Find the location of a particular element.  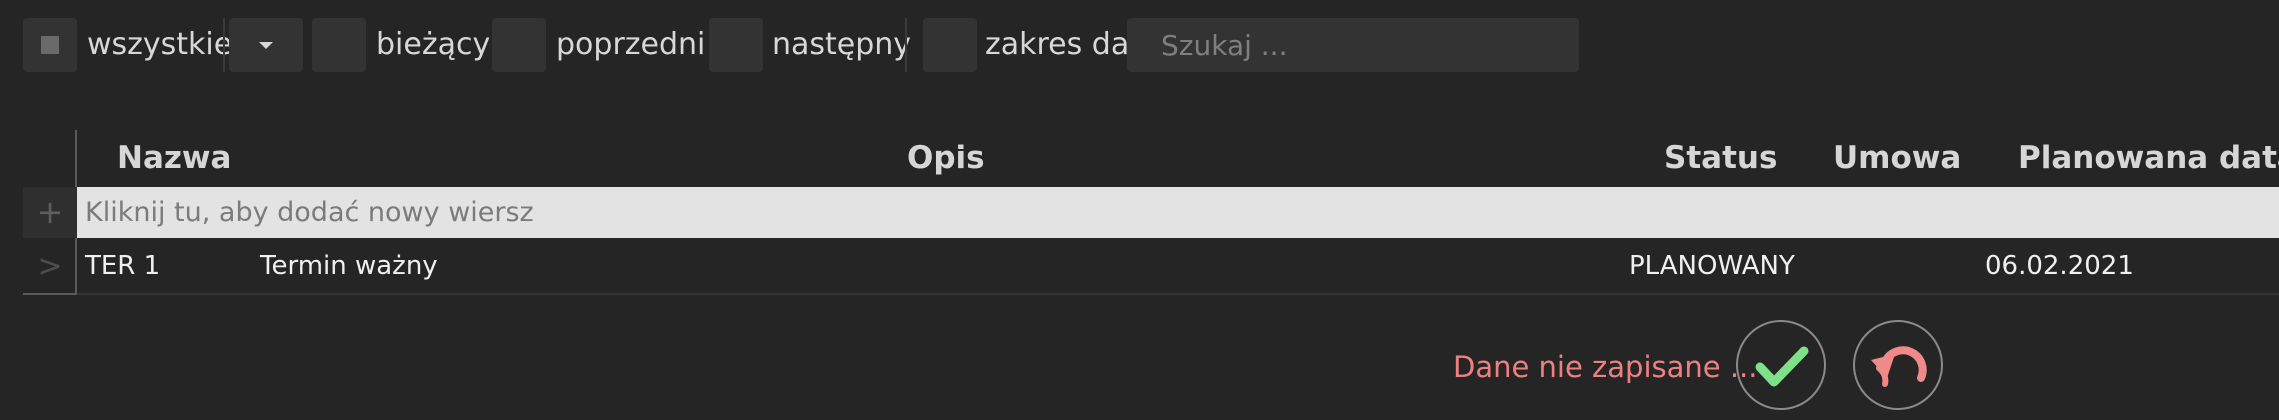

date-range-label: zakres dat is located at coordinates (1063, 44).